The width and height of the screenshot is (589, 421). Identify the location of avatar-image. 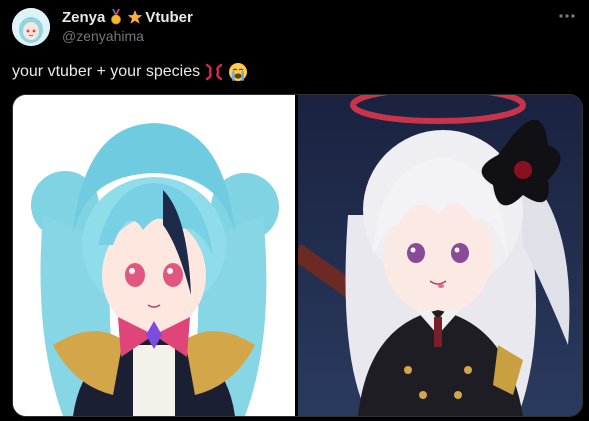
(31, 27).